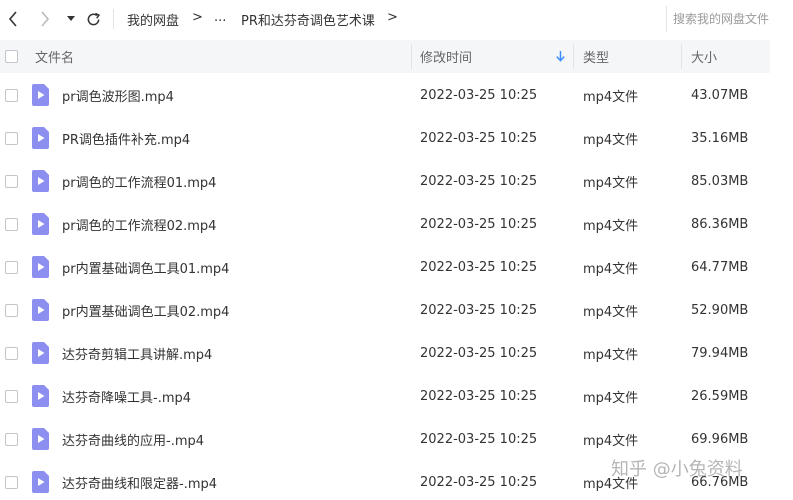 This screenshot has height=500, width=793. Describe the element at coordinates (139, 181) in the screenshot. I see `file-name: pr调色的工作流程01.mp4` at that location.